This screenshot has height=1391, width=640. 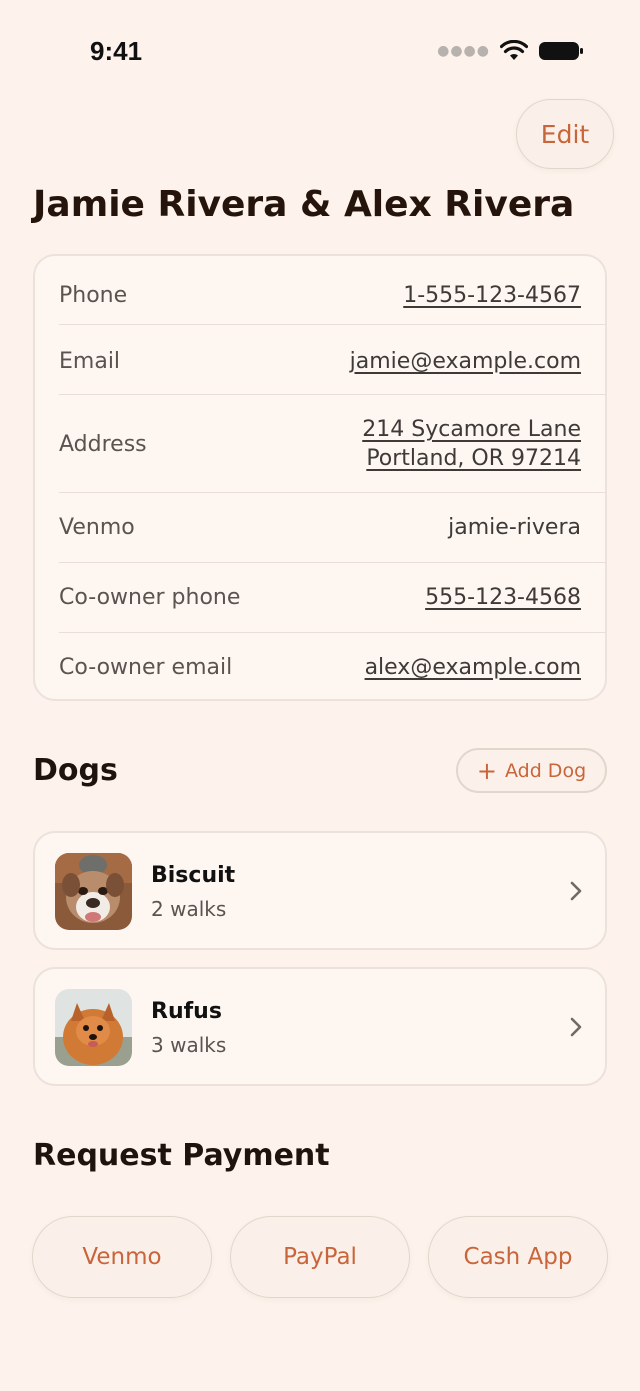 I want to click on address-line-1: 214 Sycamore Lane, so click(x=471, y=429).